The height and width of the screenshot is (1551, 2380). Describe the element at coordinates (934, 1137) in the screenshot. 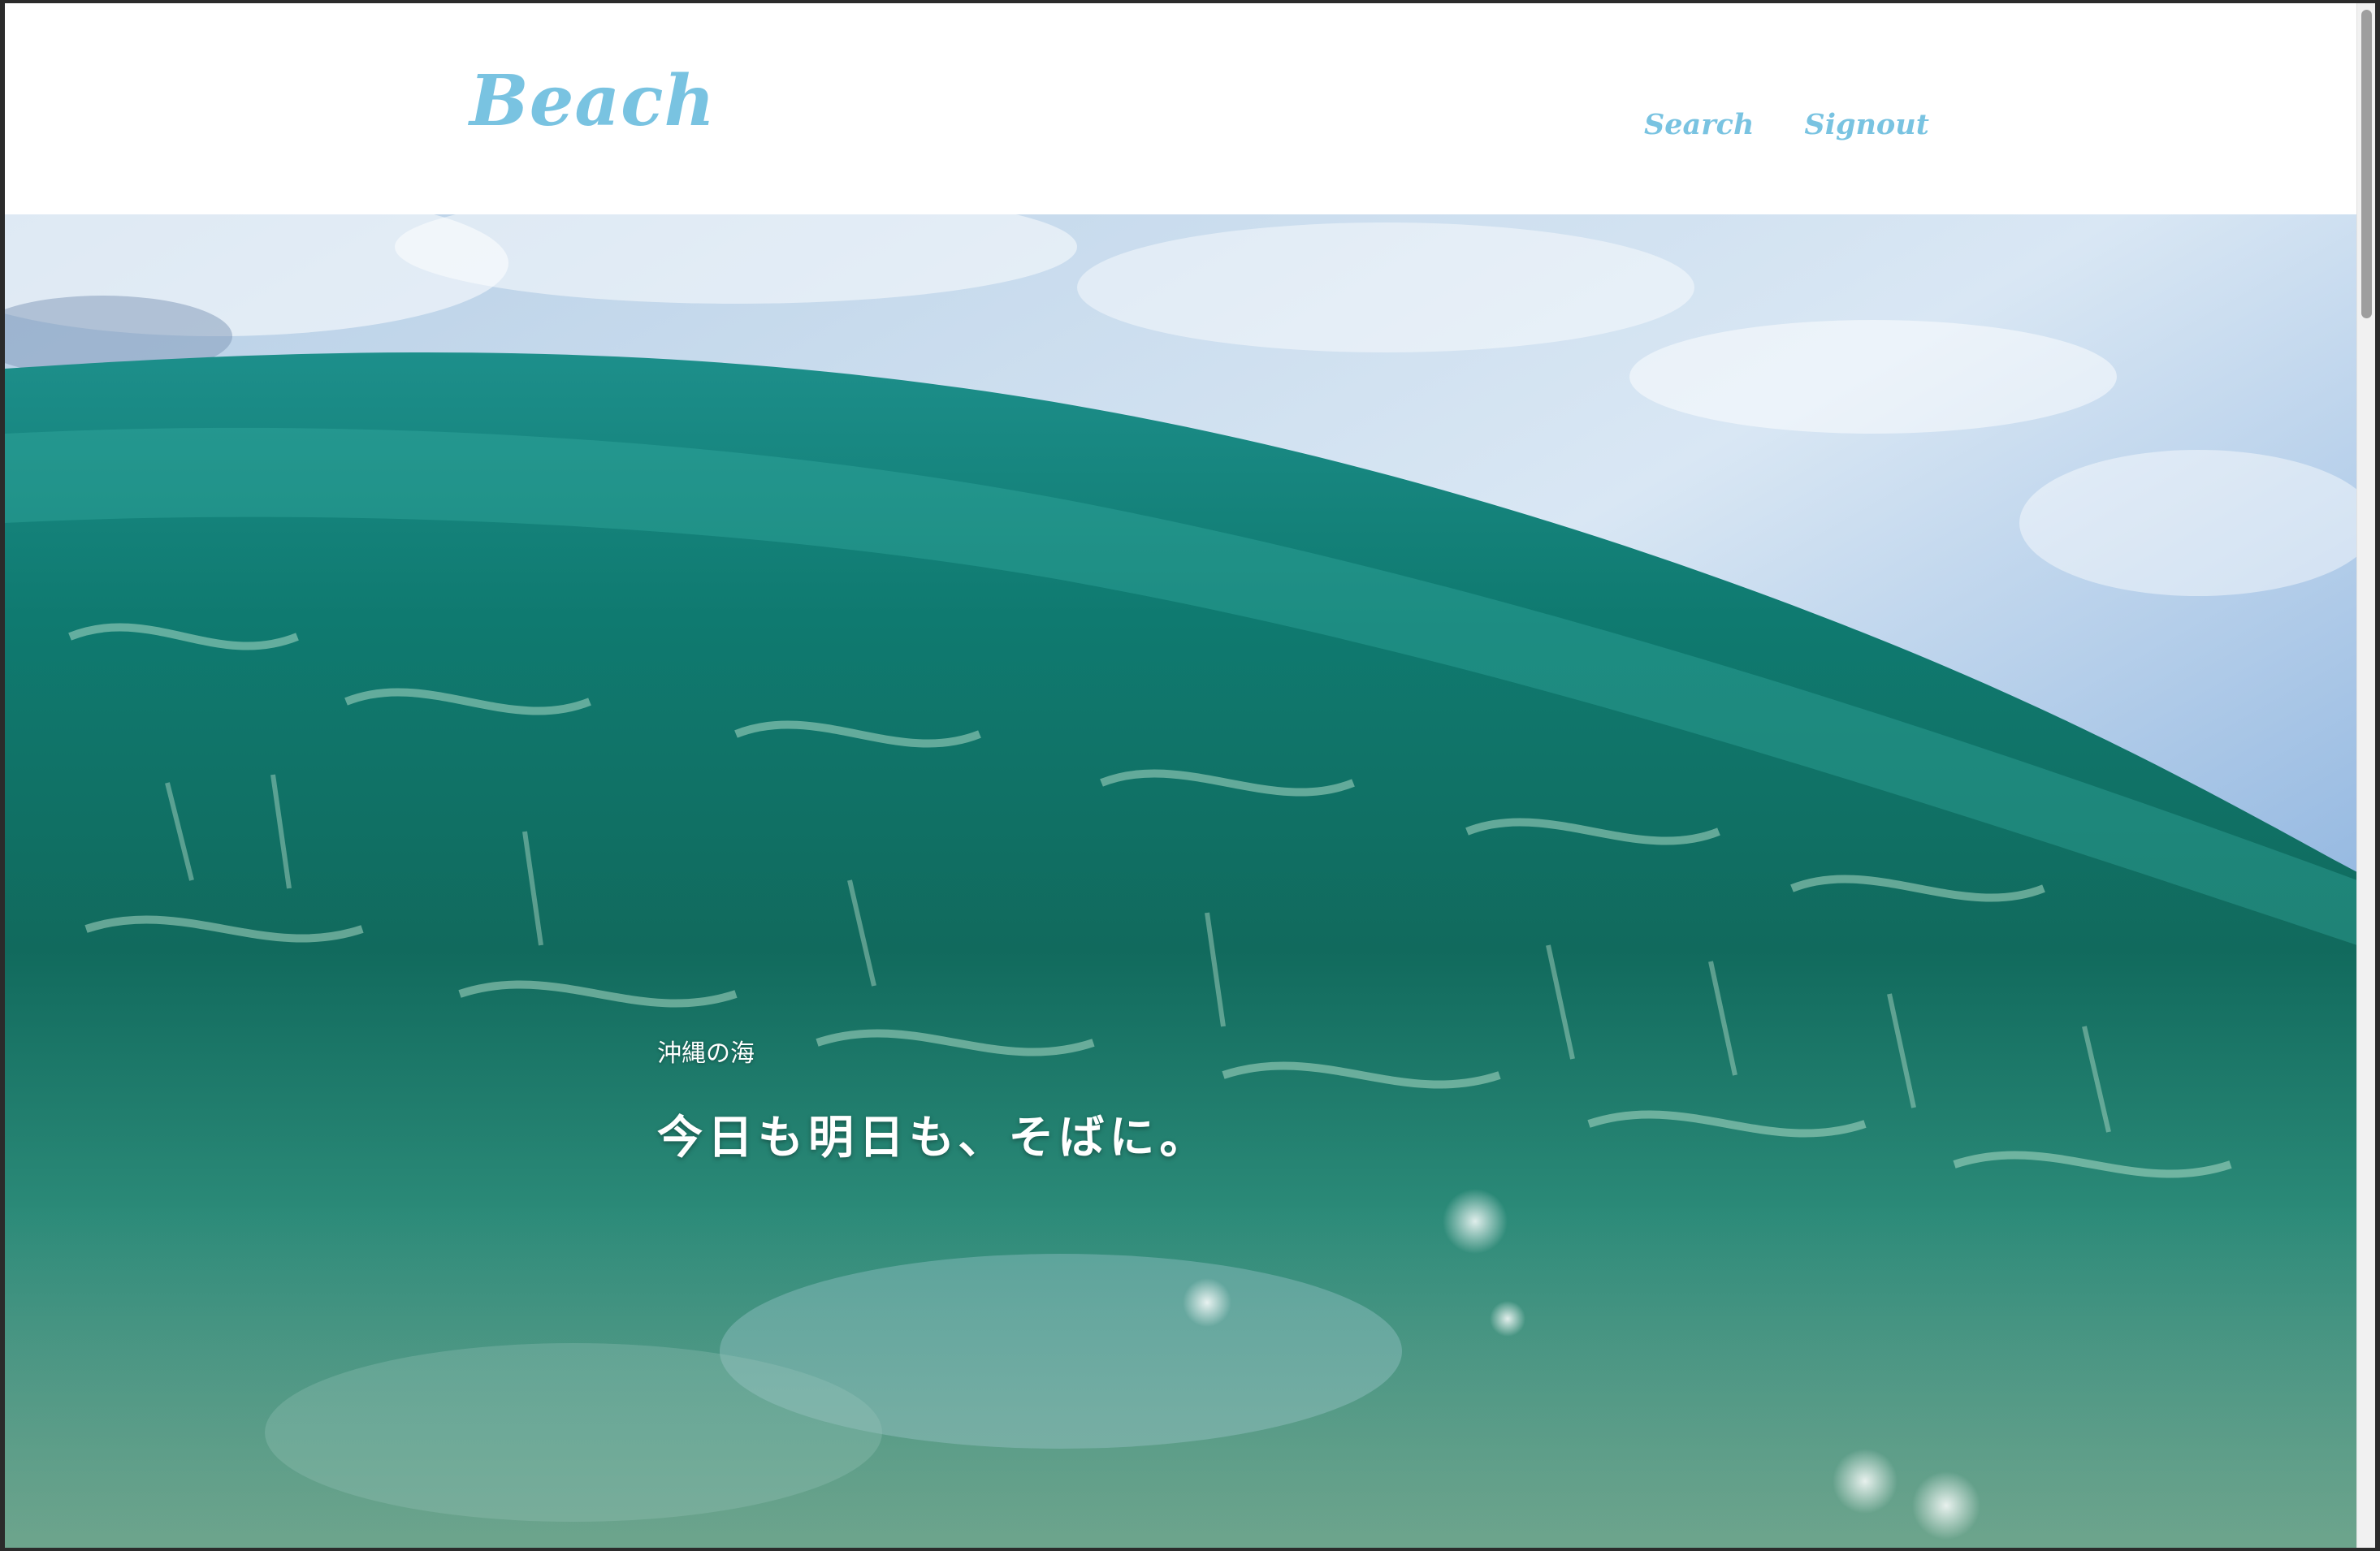

I see `hero-title: 今日も明日も、そばに。` at that location.